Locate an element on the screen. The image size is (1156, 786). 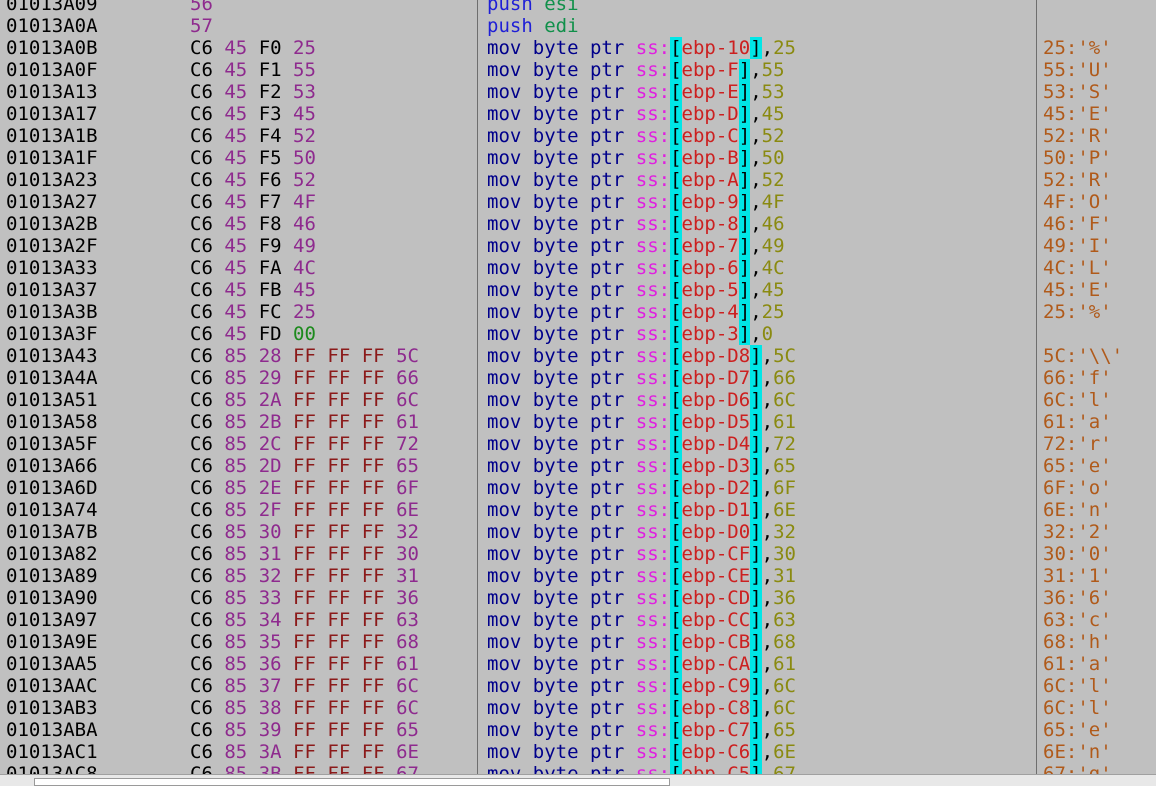
address-cell: 01013AA5 is located at coordinates (52, 664).